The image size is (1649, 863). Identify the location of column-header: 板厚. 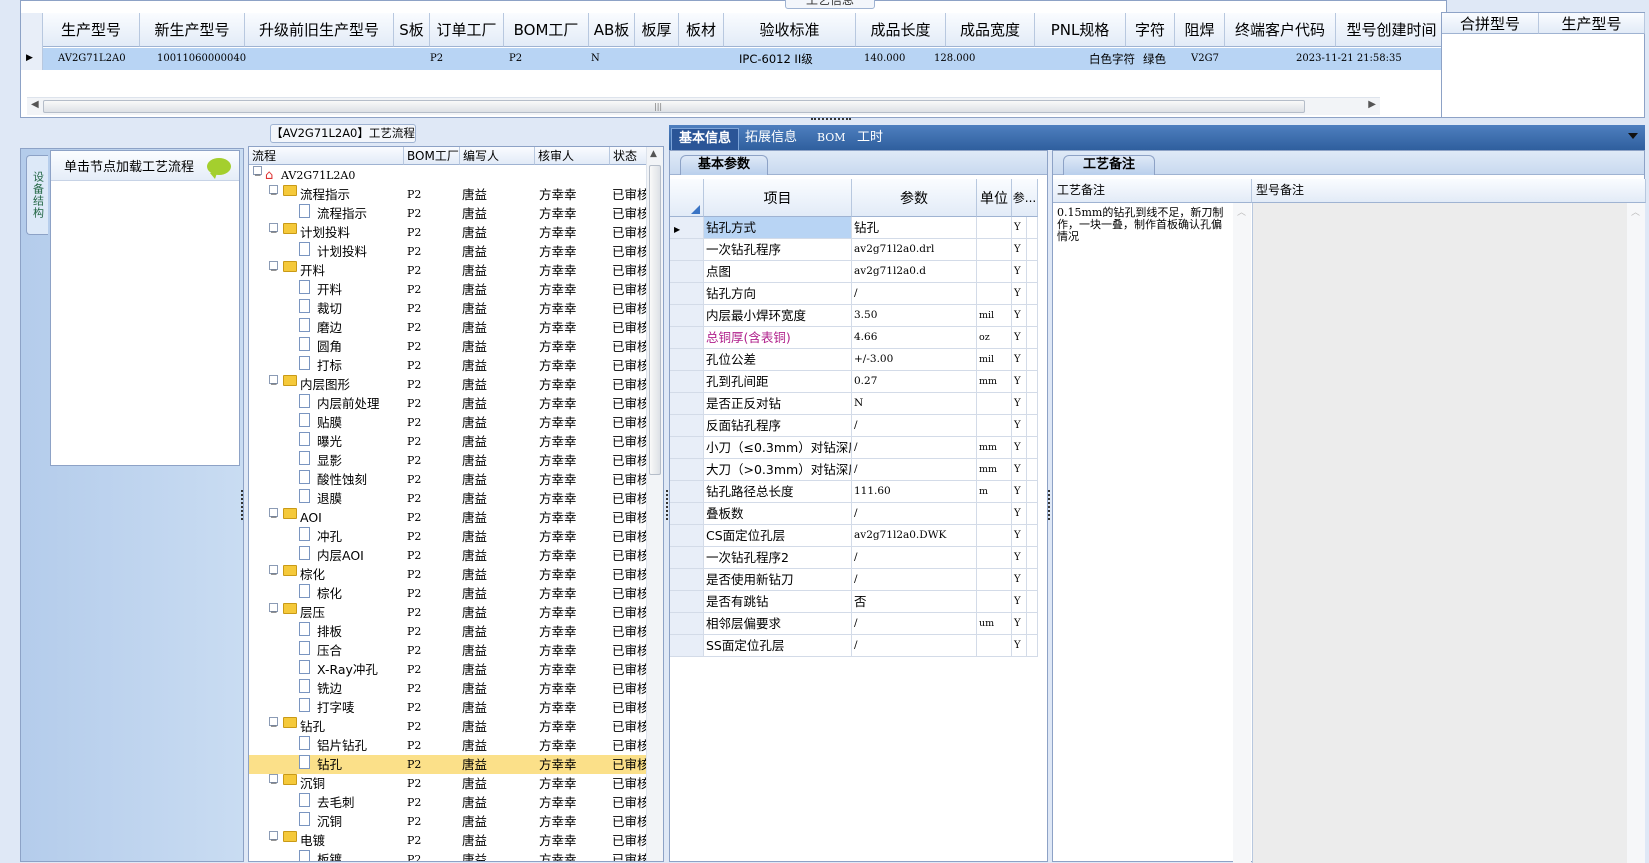
(657, 30).